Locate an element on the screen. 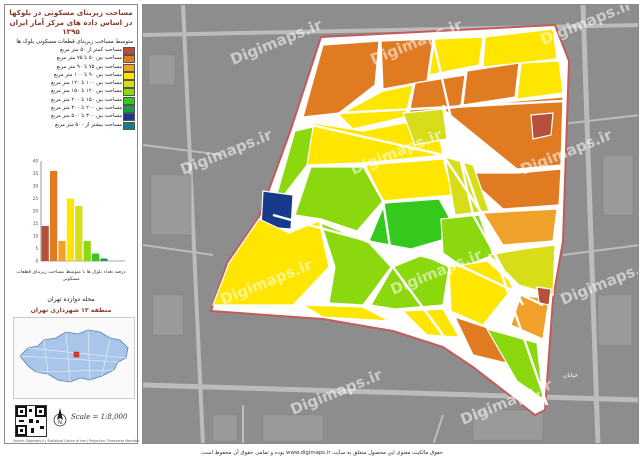 The height and width of the screenshot is (461, 643). bar-<50 is located at coordinates (45, 243).